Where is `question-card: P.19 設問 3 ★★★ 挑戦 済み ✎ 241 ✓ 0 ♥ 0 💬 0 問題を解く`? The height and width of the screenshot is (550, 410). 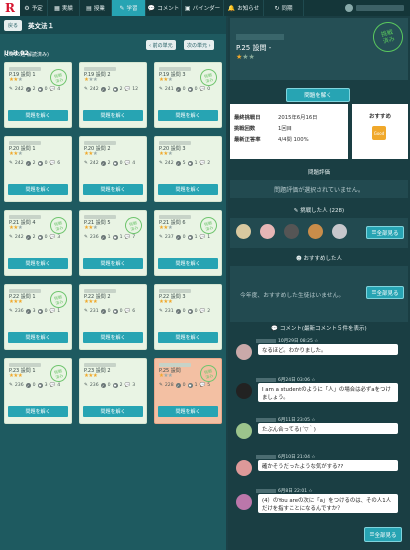 question-card: P.19 設問 3 ★★★ 挑戦 済み ✎ 241 ✓ 0 ♥ 0 💬 0 問題を解く is located at coordinates (188, 95).